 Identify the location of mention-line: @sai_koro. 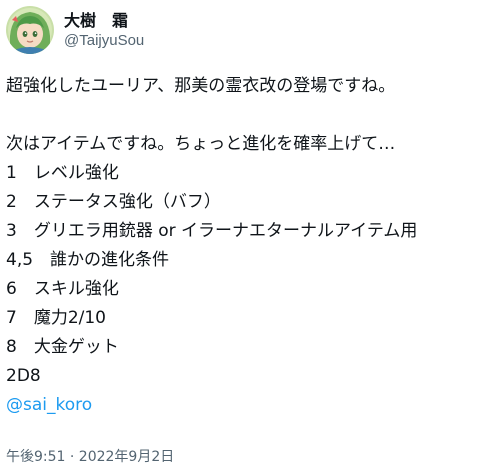
(246, 405).